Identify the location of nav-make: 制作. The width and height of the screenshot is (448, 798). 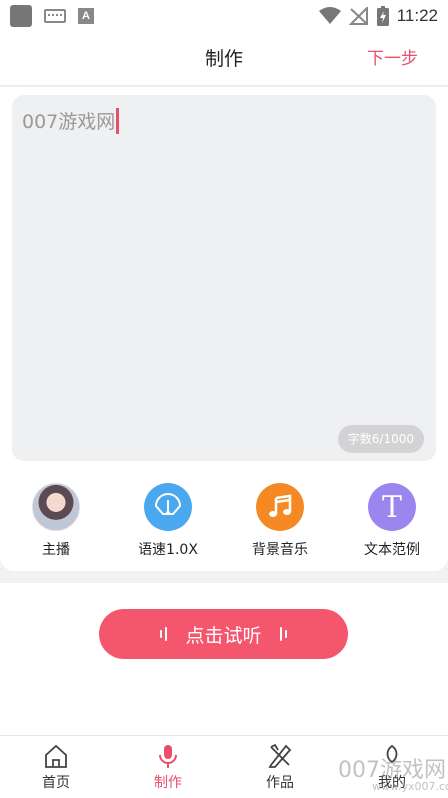
(168, 767).